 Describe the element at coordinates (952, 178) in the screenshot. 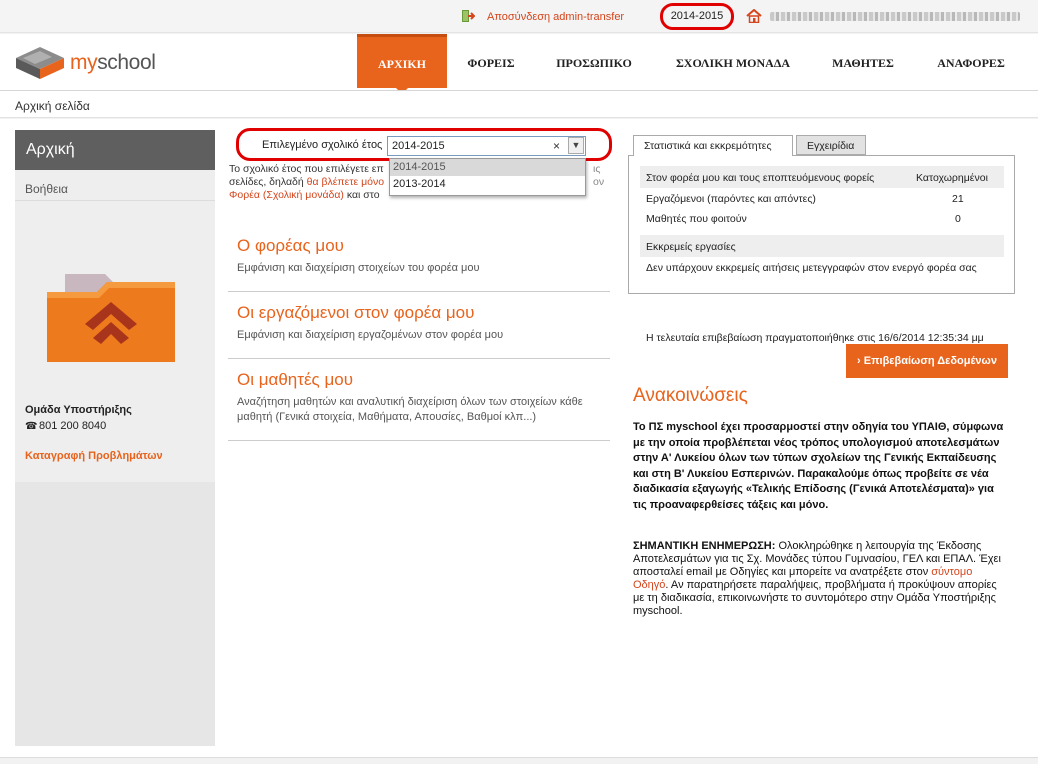

I see `stats-header-column: Κατοχωρημένοι` at that location.